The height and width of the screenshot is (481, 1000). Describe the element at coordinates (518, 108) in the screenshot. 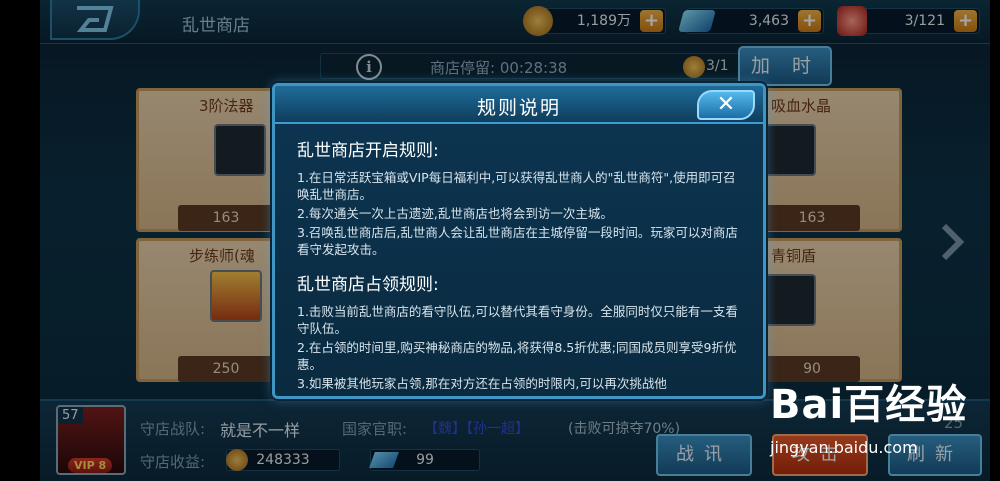

I see `dialog-title: 规则说明` at that location.